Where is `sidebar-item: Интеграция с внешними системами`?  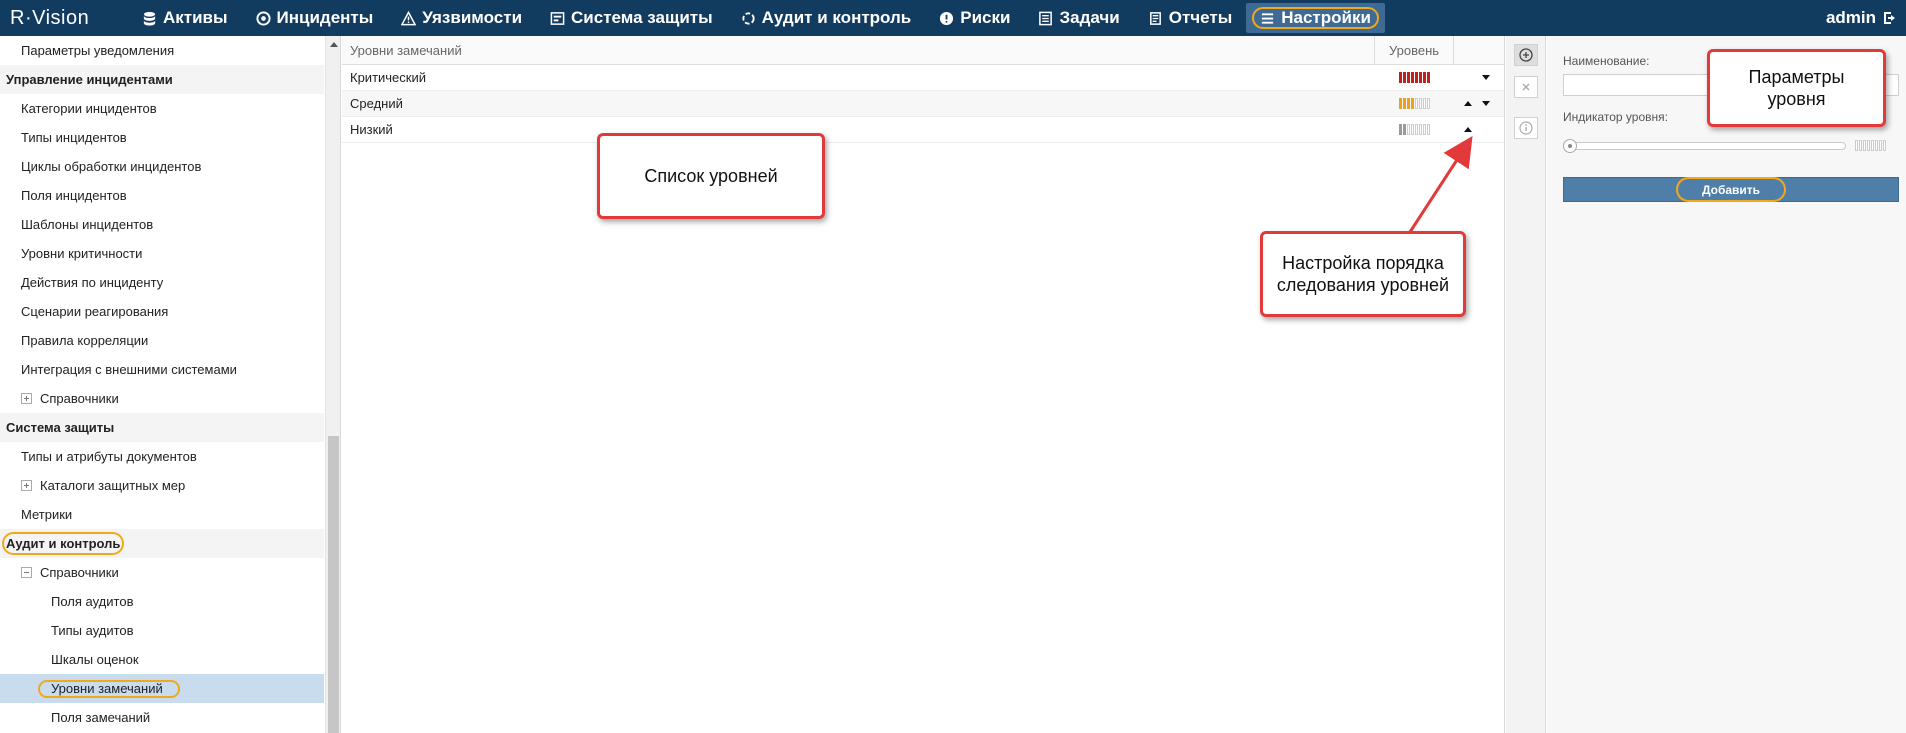
sidebar-item: Интеграция с внешними системами is located at coordinates (162, 369).